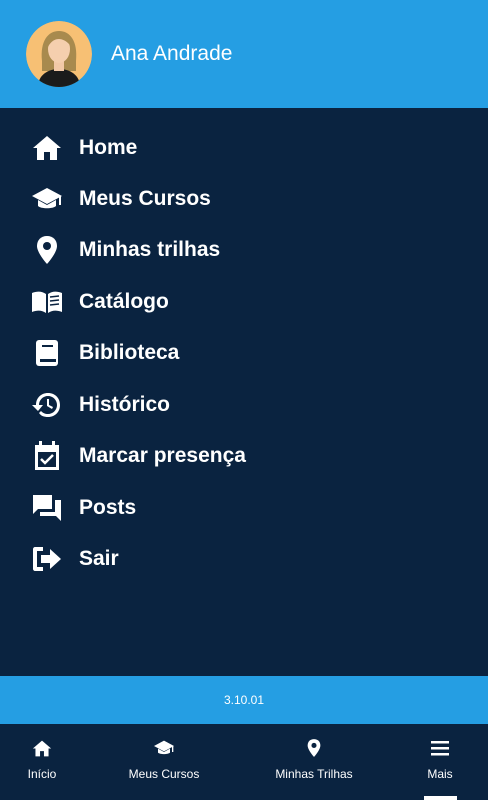  What do you see at coordinates (99, 558) in the screenshot?
I see `menu-item-label: Sair` at bounding box center [99, 558].